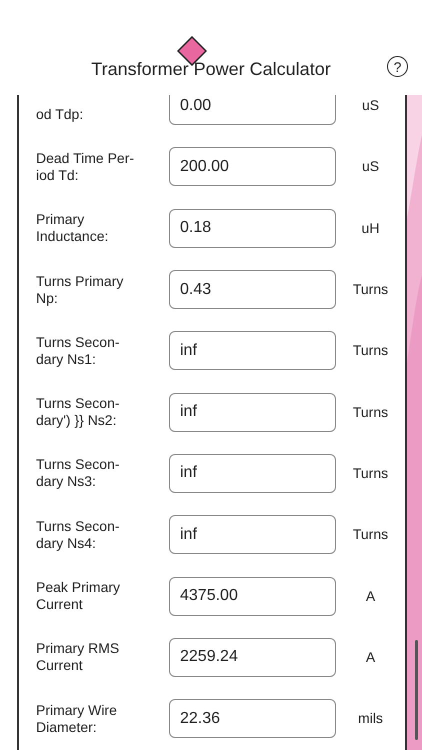 The width and height of the screenshot is (422, 750). What do you see at coordinates (85, 167) in the screenshot?
I see `field-label: Dead Time Per- iod Td:` at bounding box center [85, 167].